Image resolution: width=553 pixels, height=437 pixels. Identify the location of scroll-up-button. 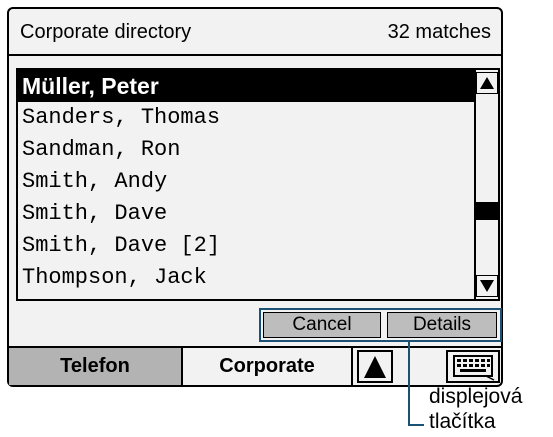
(487, 83).